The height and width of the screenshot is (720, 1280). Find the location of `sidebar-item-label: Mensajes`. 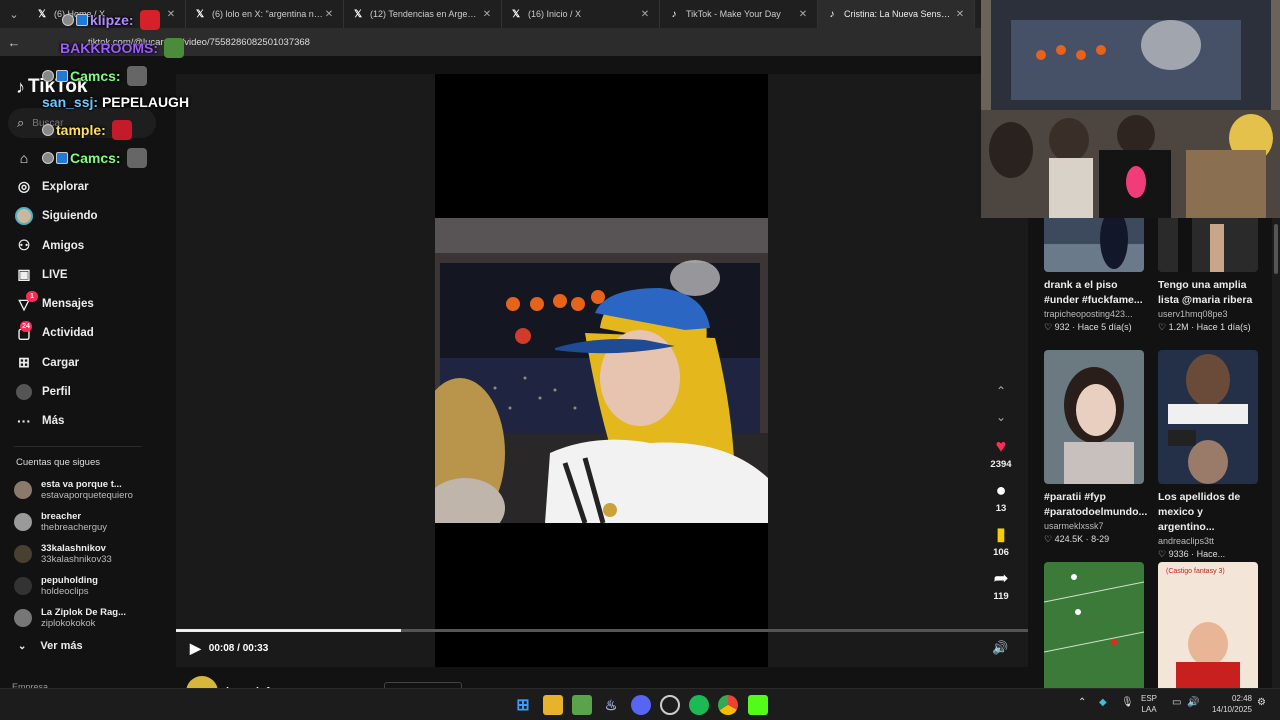

sidebar-item-label: Mensajes is located at coordinates (68, 304).